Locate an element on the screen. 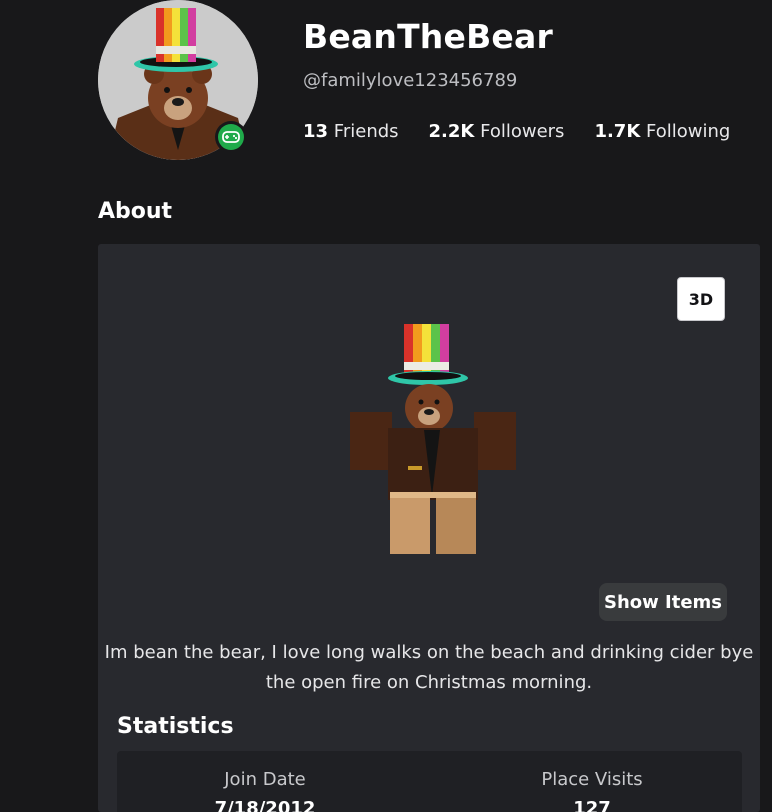 This screenshot has height=812, width=772. following-count: 1.7K is located at coordinates (617, 131).